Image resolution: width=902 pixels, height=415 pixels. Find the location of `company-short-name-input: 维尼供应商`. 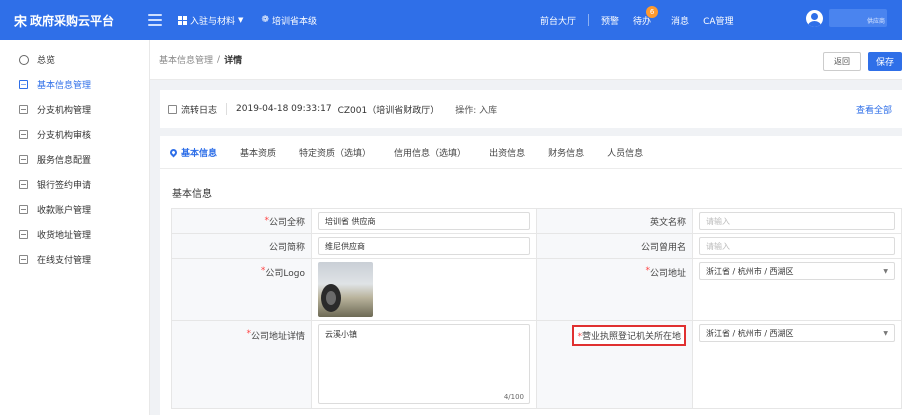

company-short-name-input: 维尼供应商 is located at coordinates (424, 246).